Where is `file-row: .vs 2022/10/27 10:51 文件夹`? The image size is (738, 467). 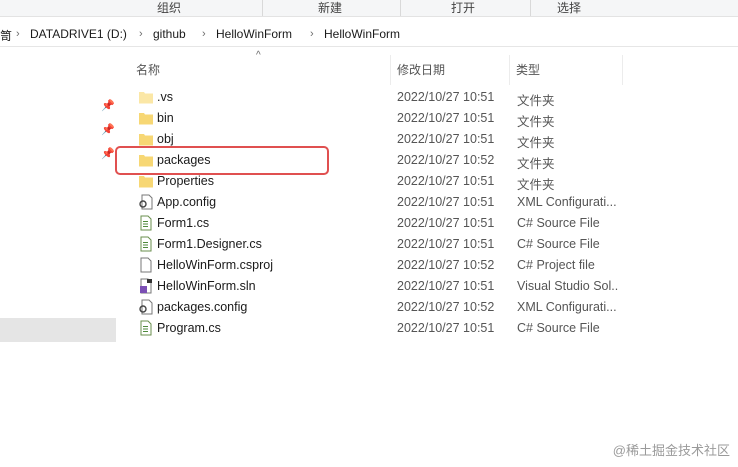
file-row: .vs 2022/10/27 10:51 文件夹 is located at coordinates (437, 97).